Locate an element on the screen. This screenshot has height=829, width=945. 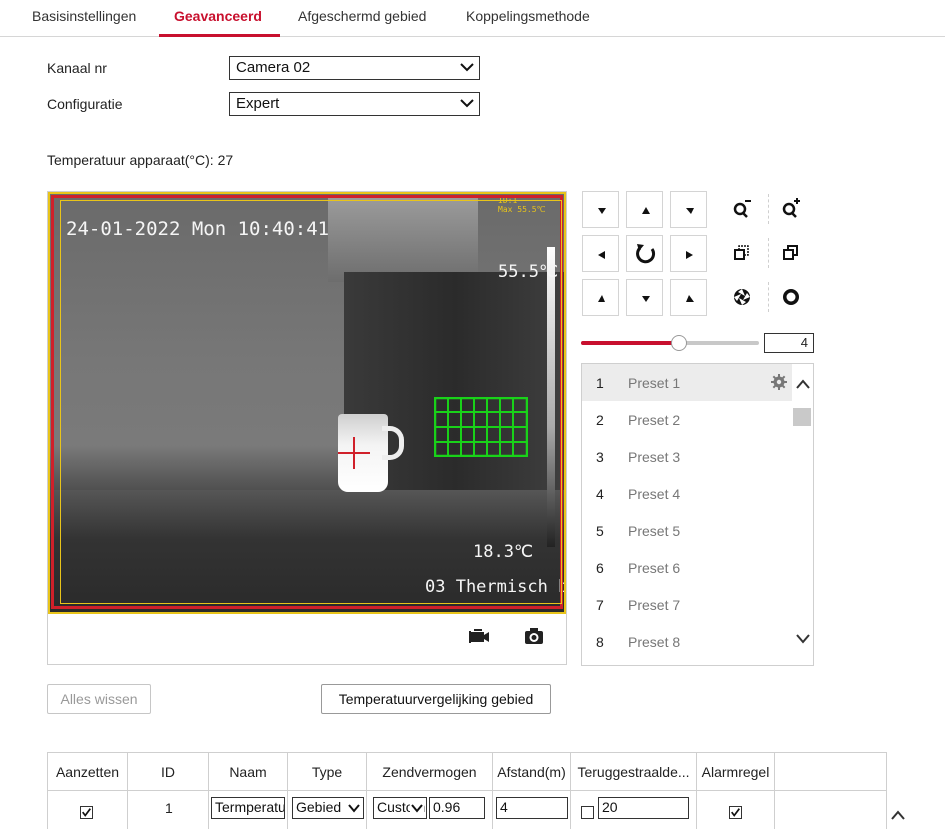
channel-select-value: Camera 02 is located at coordinates (273, 67).